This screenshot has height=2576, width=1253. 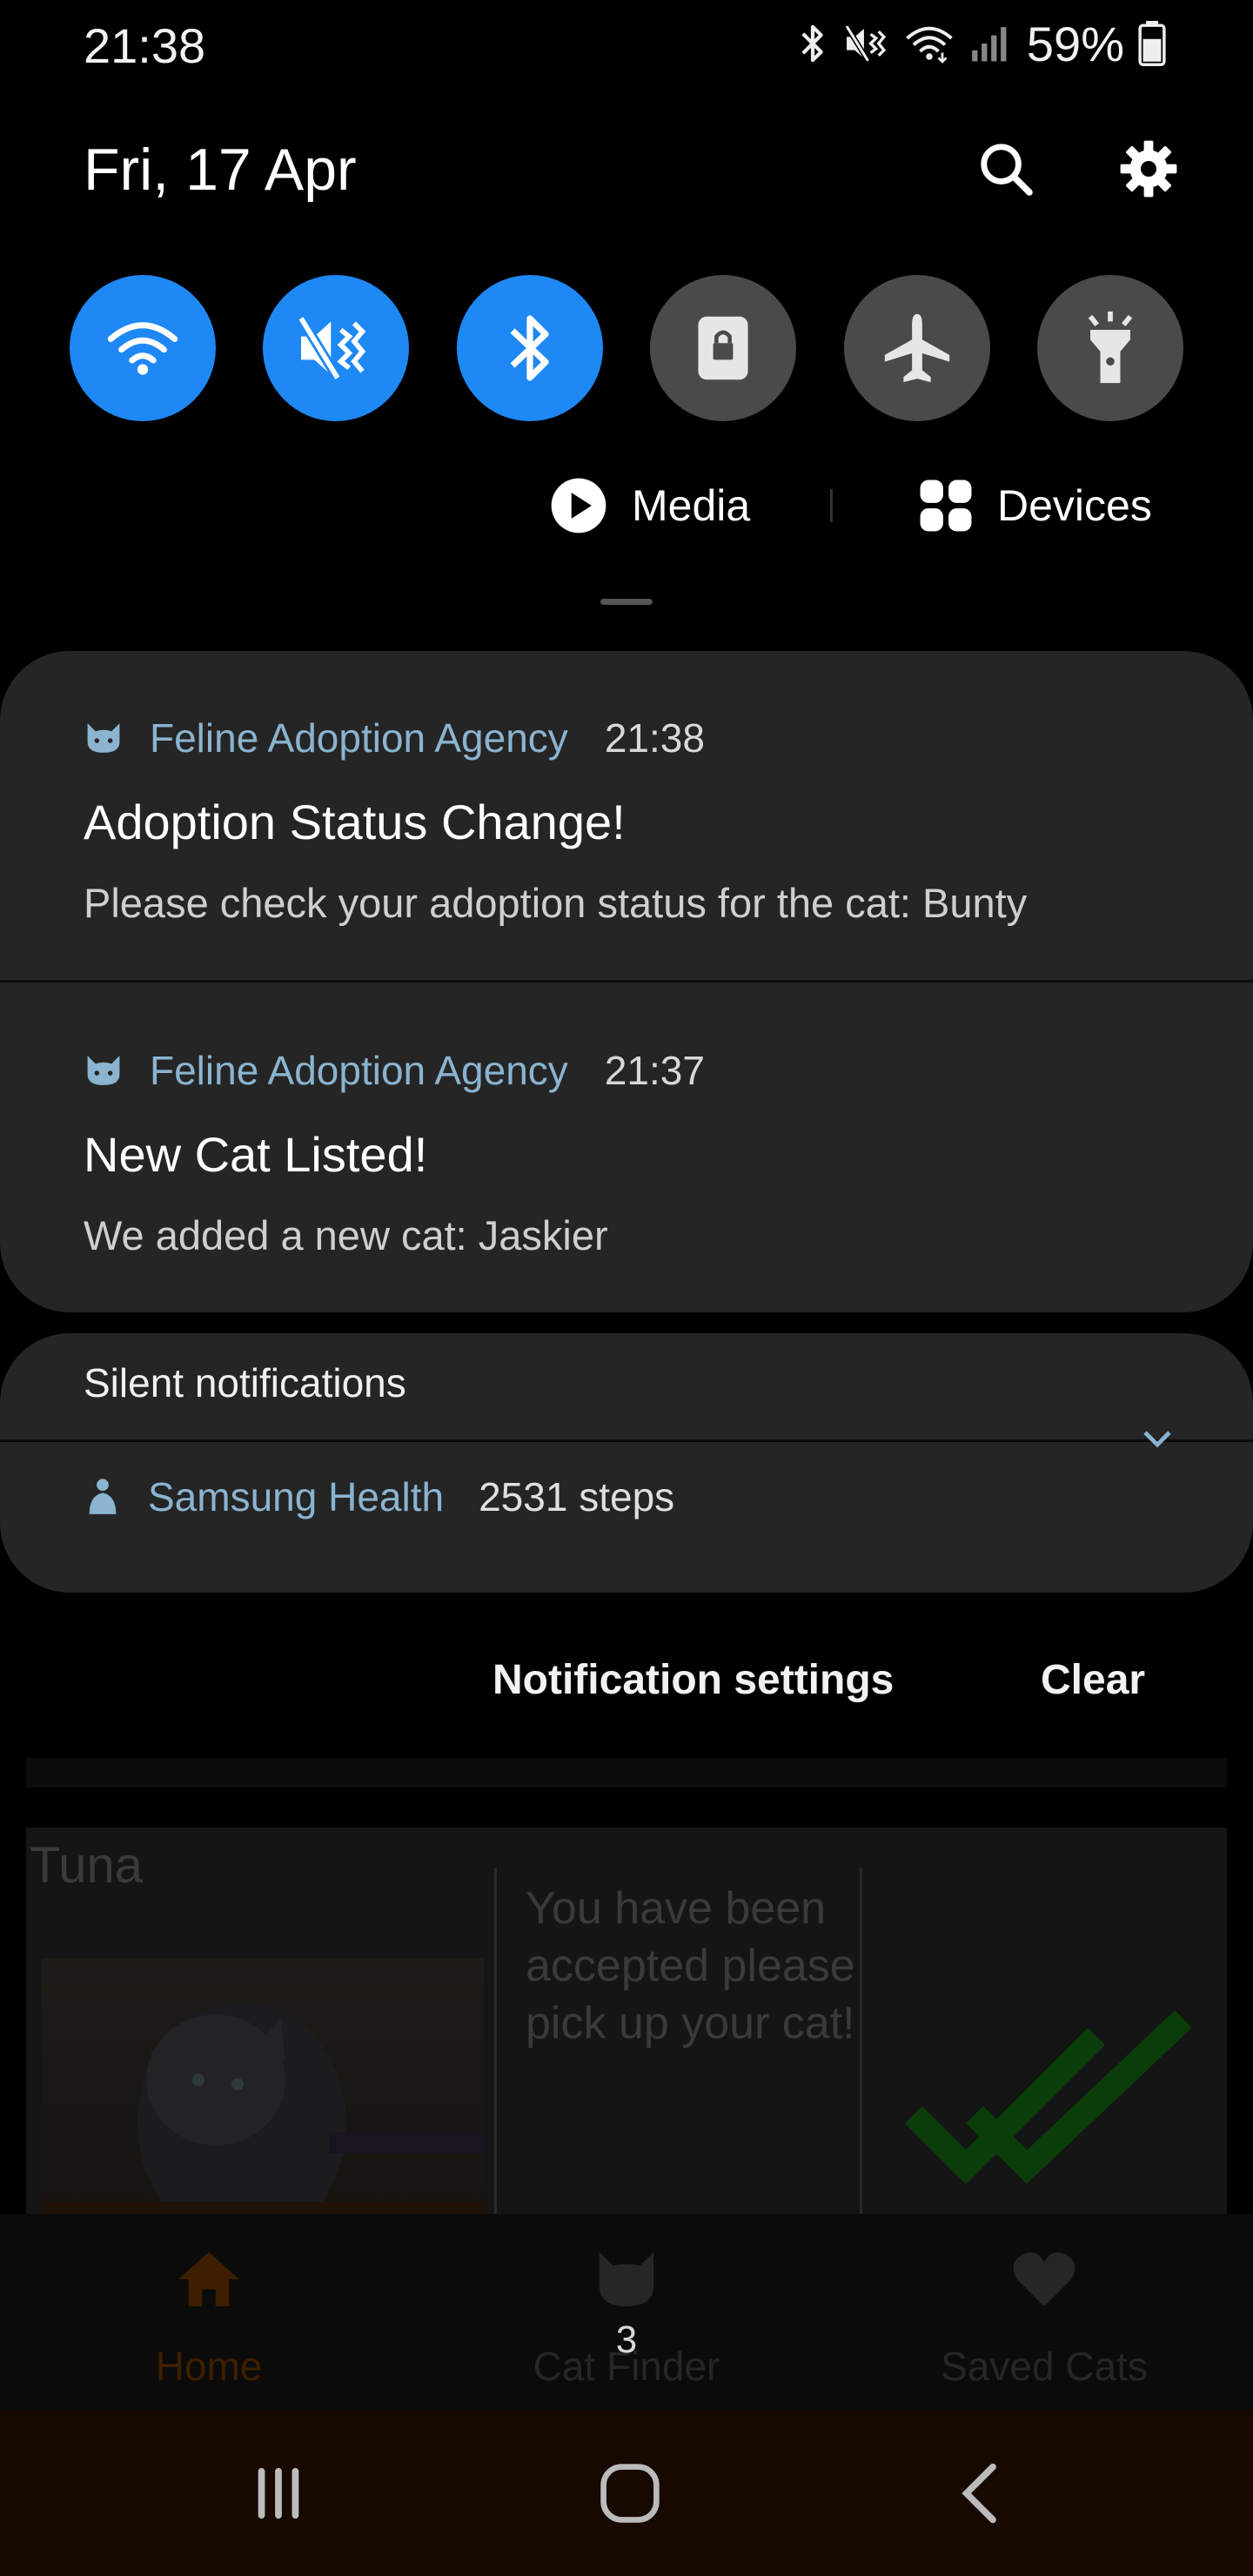 What do you see at coordinates (103, 1497) in the screenshot?
I see `health-app-icon` at bounding box center [103, 1497].